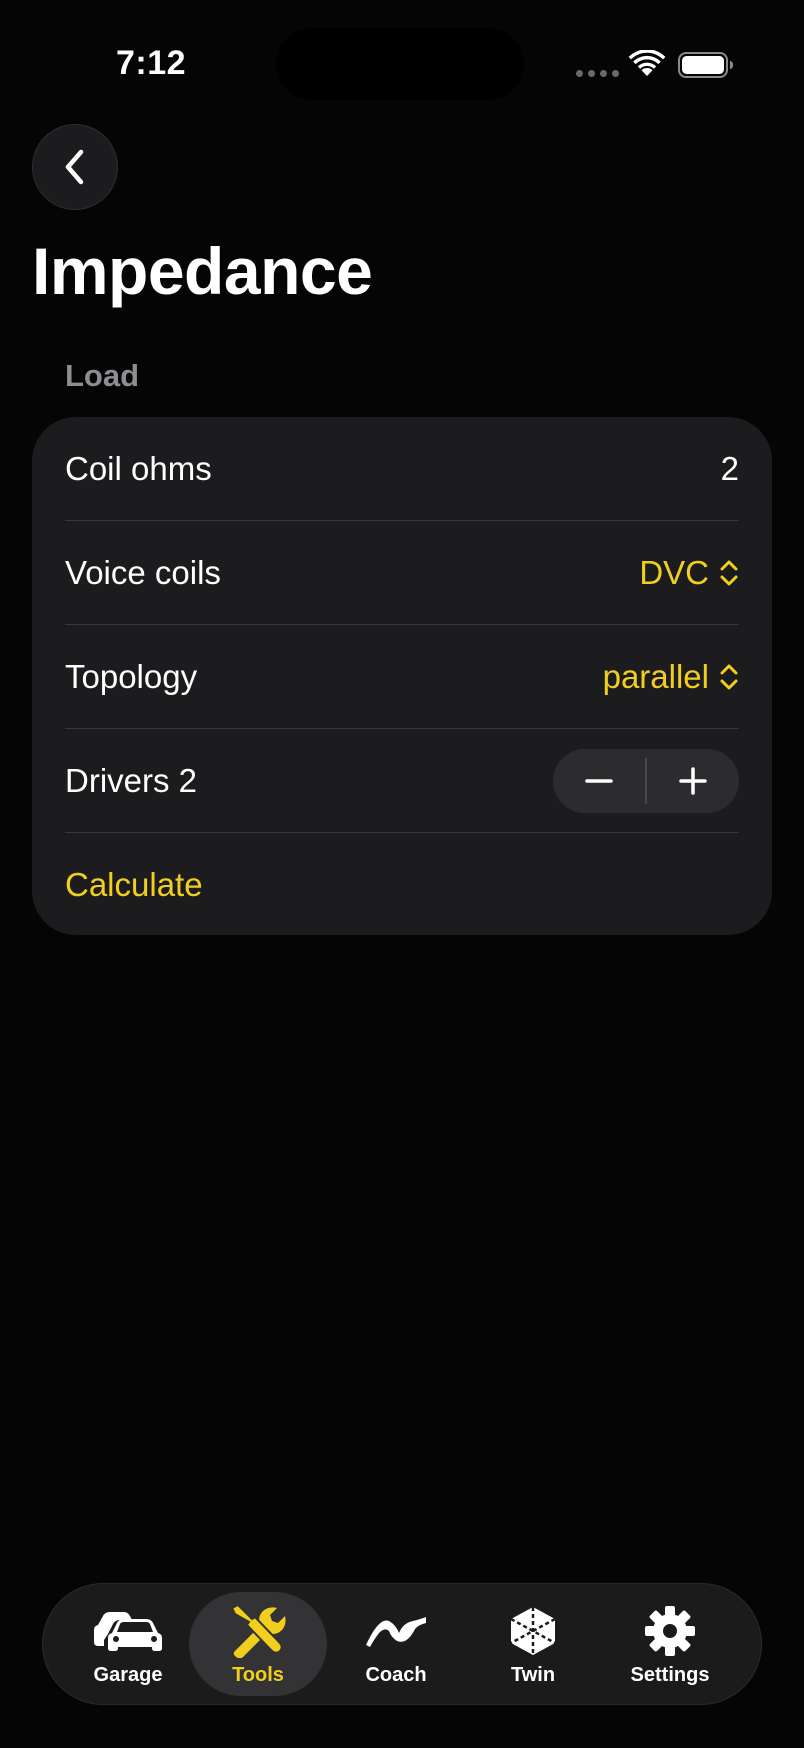  I want to click on calculate-button: Calculate, so click(134, 885).